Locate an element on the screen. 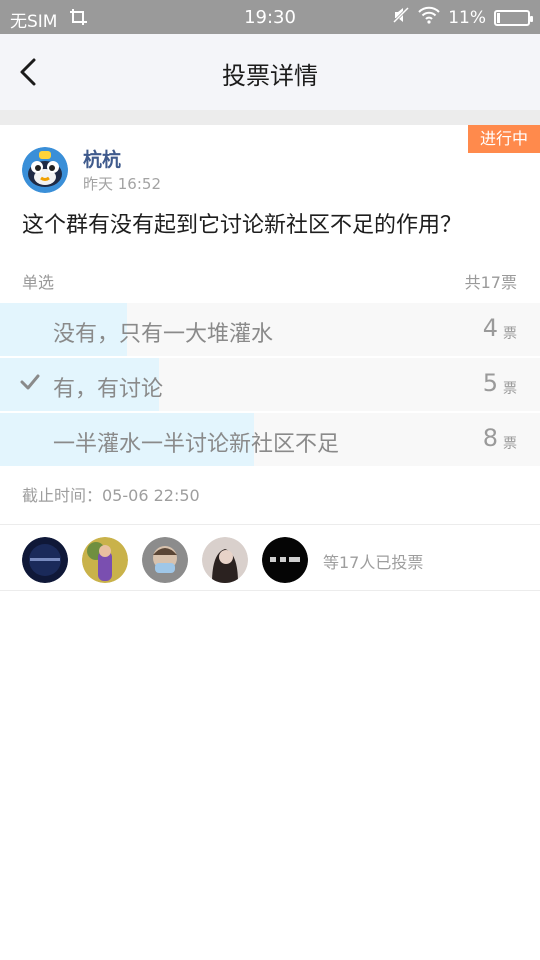 The image size is (540, 960). poll-option: 没有，只有一大堆灌水 4 票 is located at coordinates (270, 329).